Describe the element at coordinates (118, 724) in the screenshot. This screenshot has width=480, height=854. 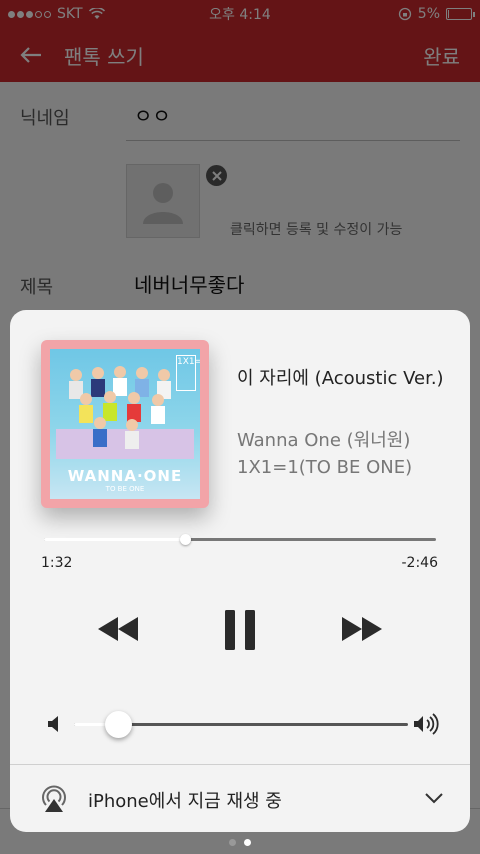
I see `volume-slider-knob` at that location.